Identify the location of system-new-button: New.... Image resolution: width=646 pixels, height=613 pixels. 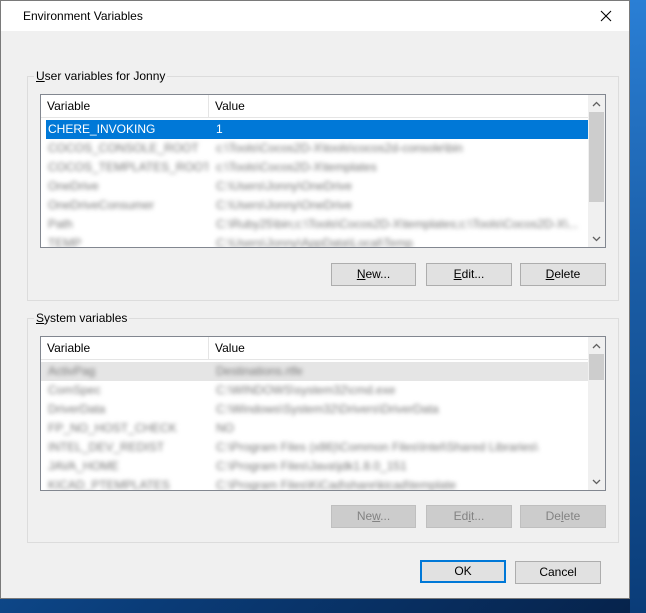
(373, 516).